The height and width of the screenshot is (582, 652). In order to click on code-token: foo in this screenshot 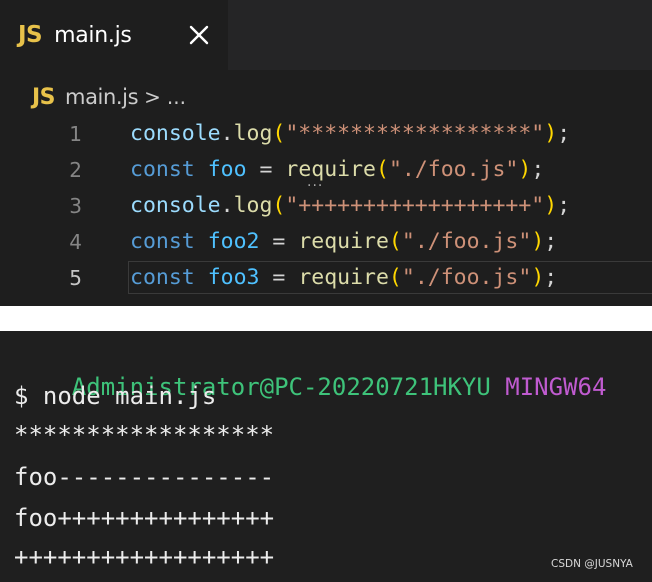, I will do `click(227, 169)`.